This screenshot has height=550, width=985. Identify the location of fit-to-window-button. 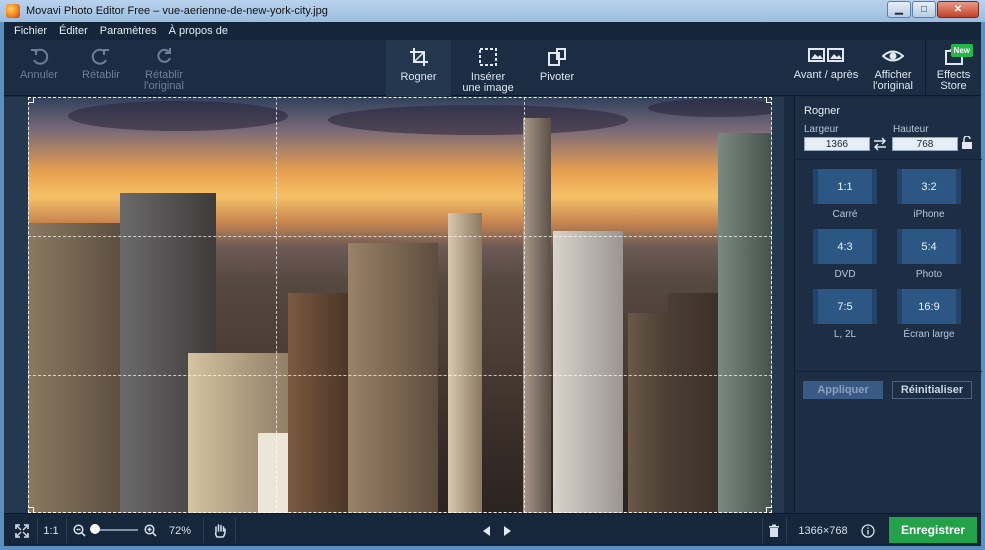
(22, 530).